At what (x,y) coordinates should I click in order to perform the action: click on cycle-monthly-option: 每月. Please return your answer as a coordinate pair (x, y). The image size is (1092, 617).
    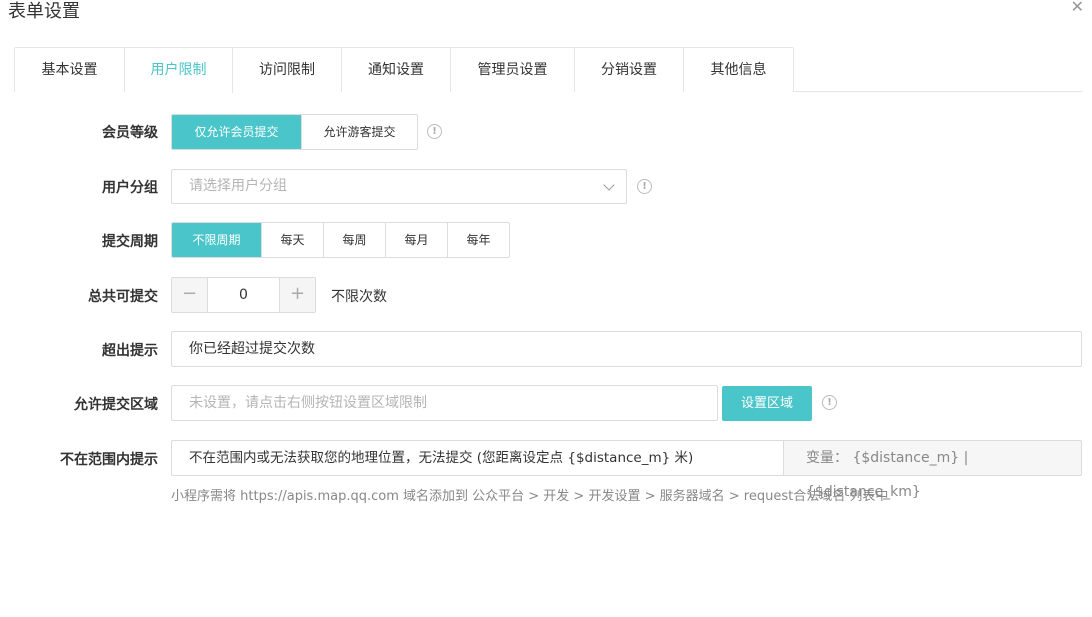
    Looking at the image, I should click on (417, 240).